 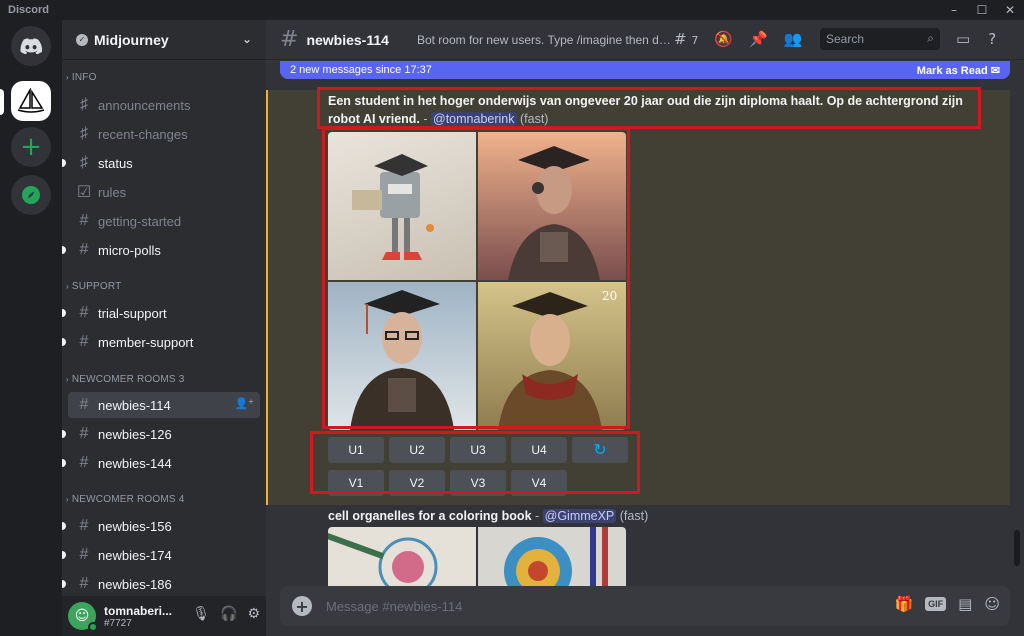 What do you see at coordinates (125, 379) in the screenshot?
I see `category-newcomer-rooms-3: › NEWCOMER ROOMS 3` at bounding box center [125, 379].